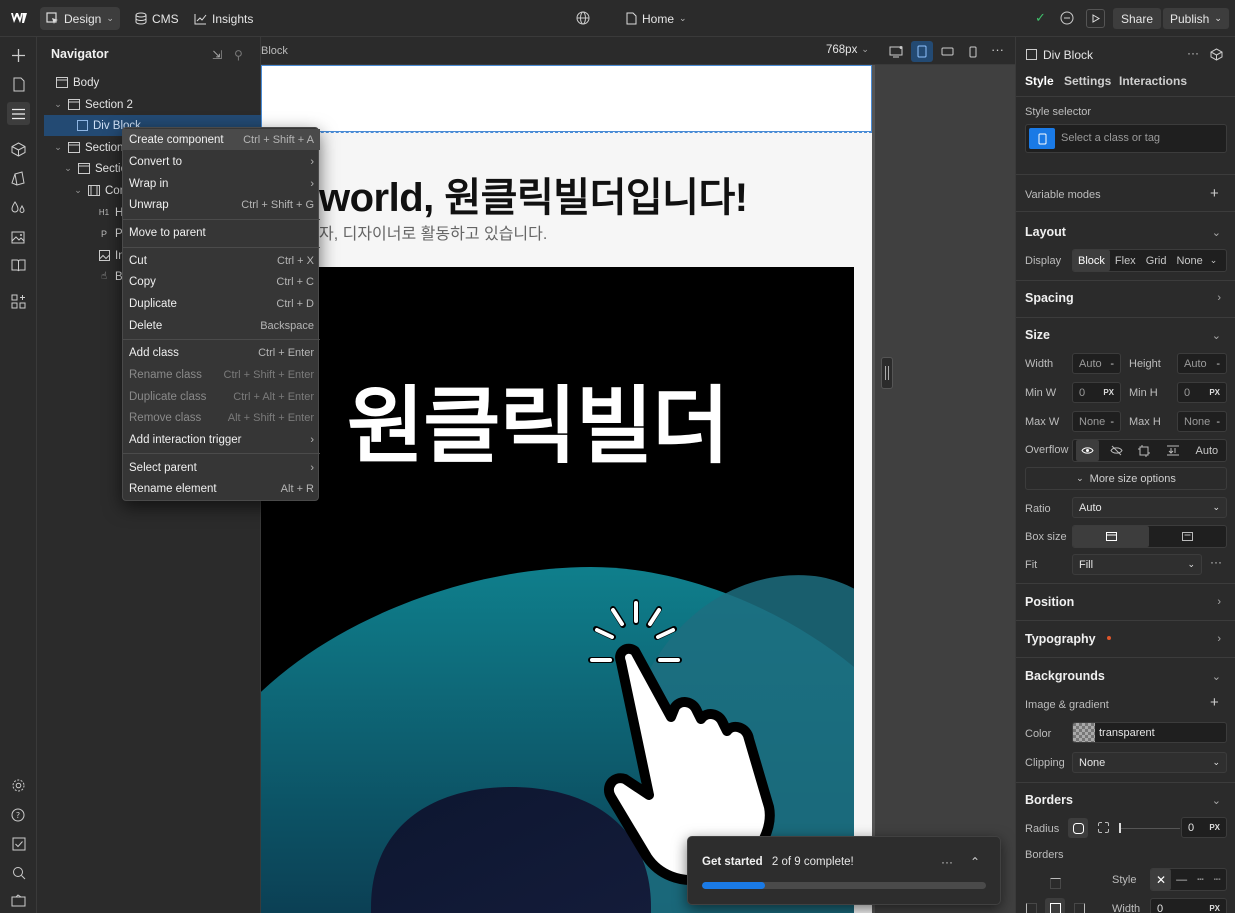 Image resolution: width=1235 pixels, height=913 pixels. Describe the element at coordinates (1149, 762) in the screenshot. I see `clipping-select: None ⌄` at that location.